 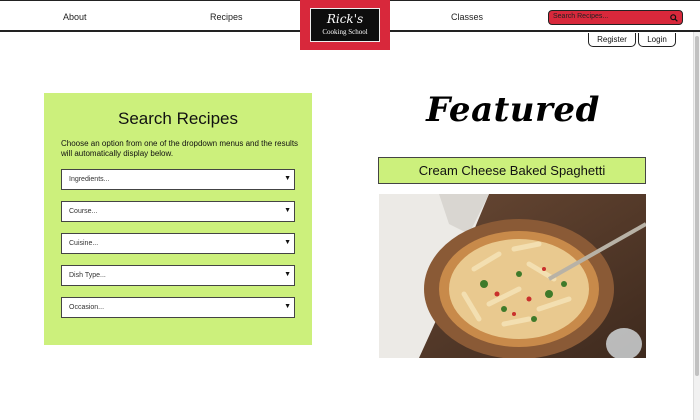 What do you see at coordinates (177, 118) in the screenshot?
I see `search-panel-title: Search Recipes` at bounding box center [177, 118].